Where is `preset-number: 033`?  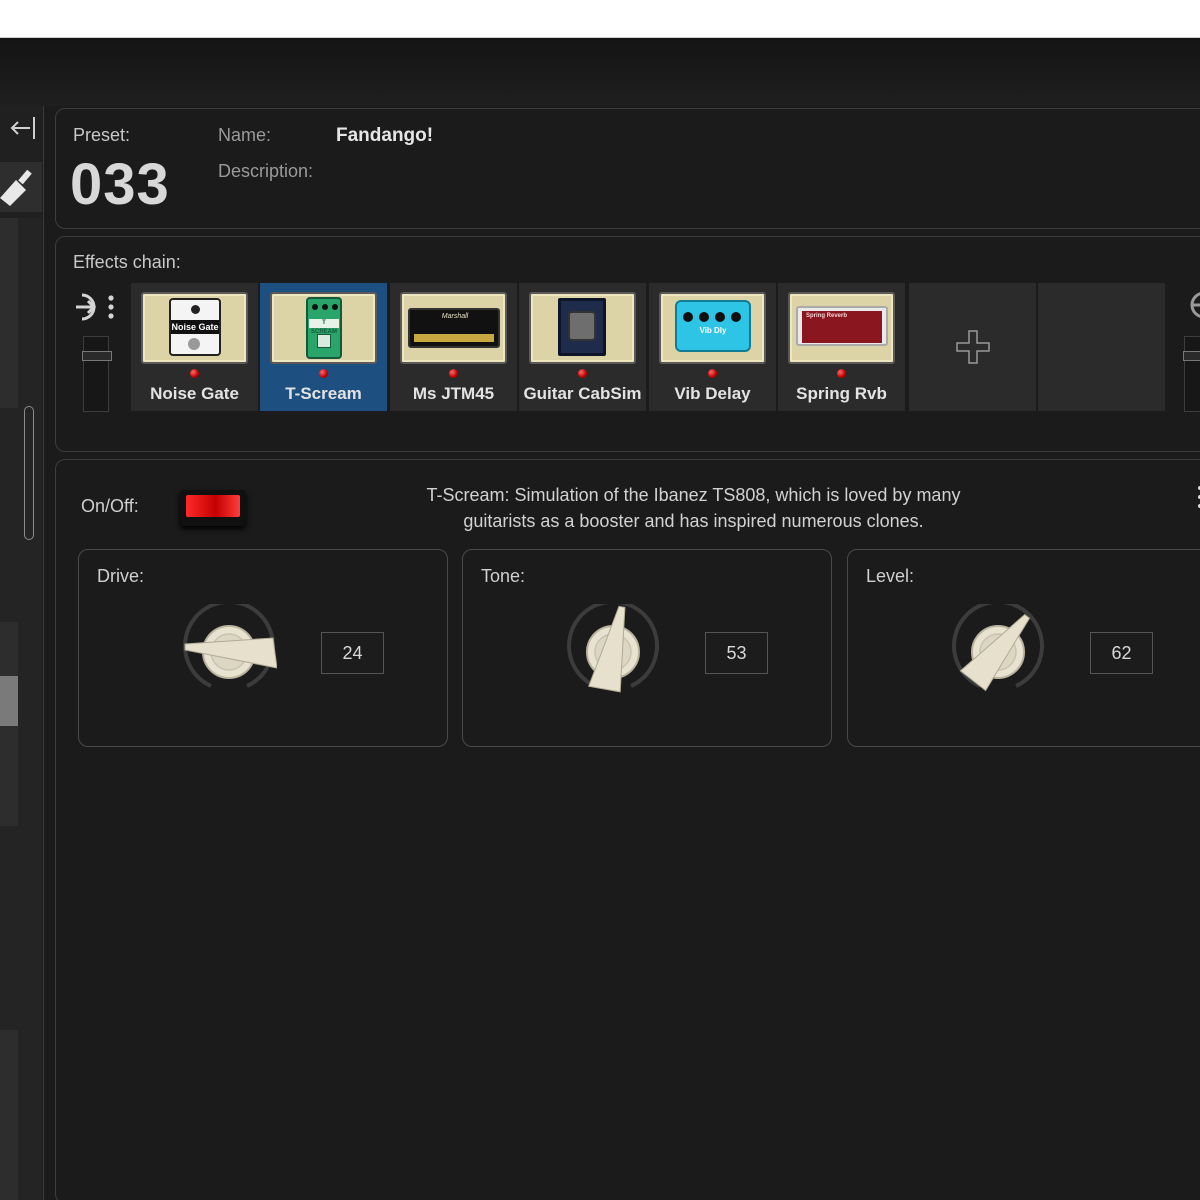 preset-number: 033 is located at coordinates (120, 184).